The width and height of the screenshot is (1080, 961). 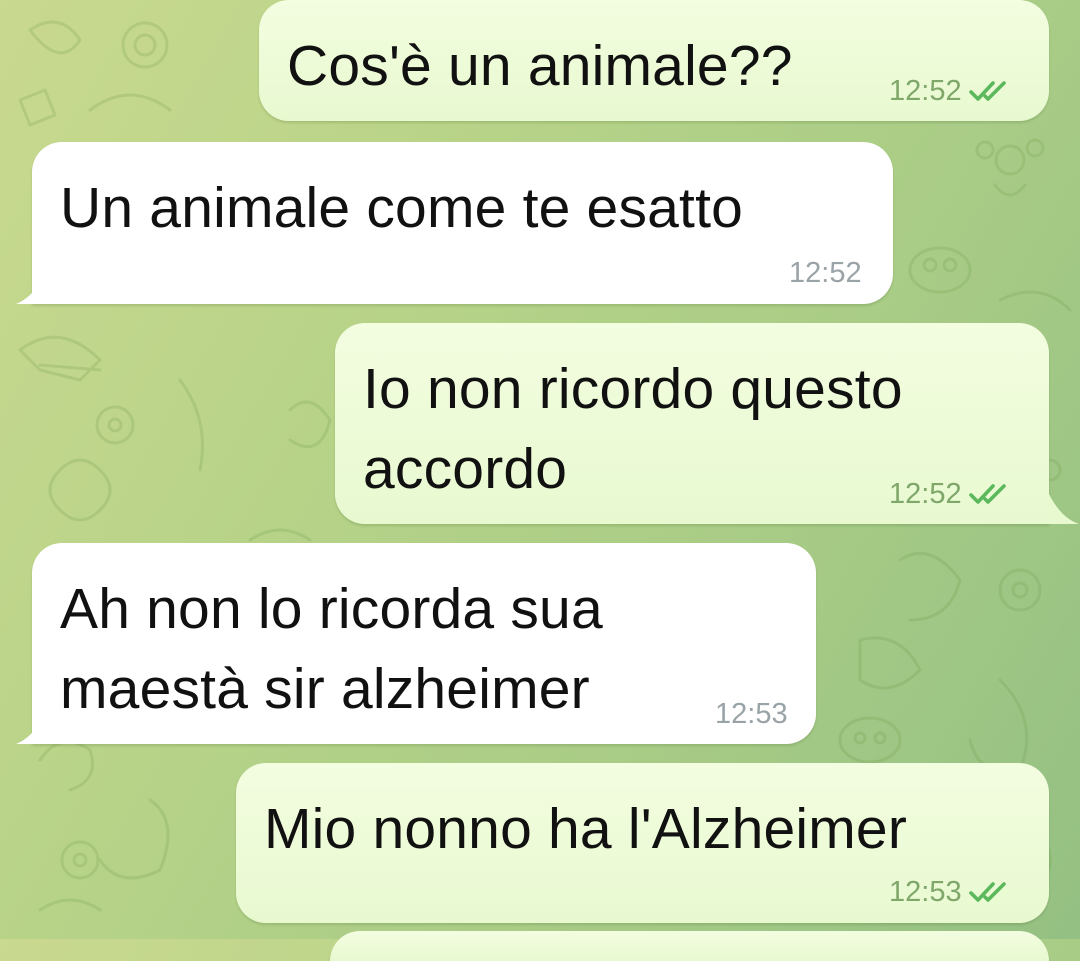 What do you see at coordinates (1064, 509) in the screenshot?
I see `bubble-tail-outgoing` at bounding box center [1064, 509].